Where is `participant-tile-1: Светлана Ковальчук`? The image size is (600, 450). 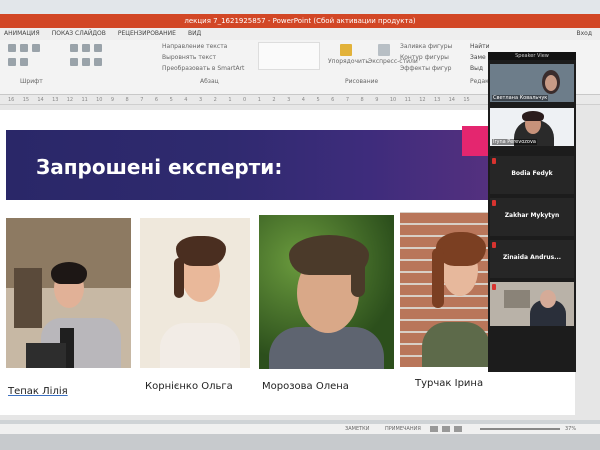
participant-tile-1: Светлана Ковальчук is located at coordinates (532, 83).